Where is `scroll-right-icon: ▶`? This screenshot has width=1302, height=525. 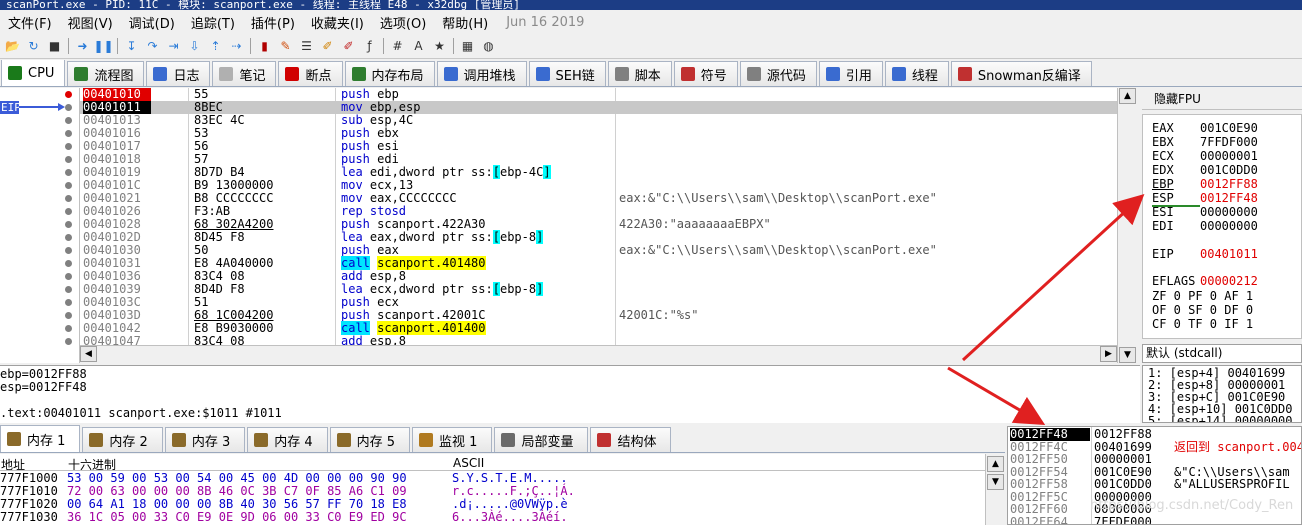 scroll-right-icon: ▶ is located at coordinates (1108, 354).